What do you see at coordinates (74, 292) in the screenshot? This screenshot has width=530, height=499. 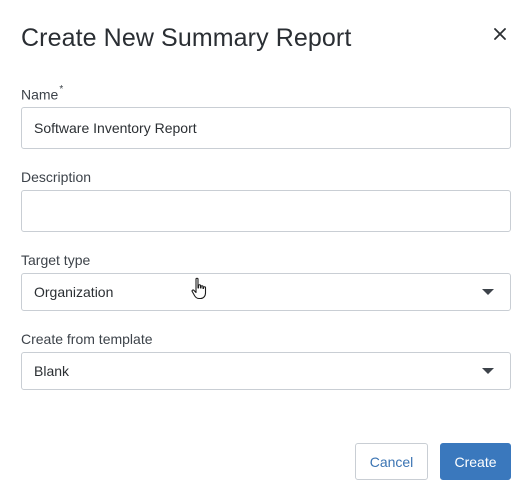 I see `target-type-value: Organization` at bounding box center [74, 292].